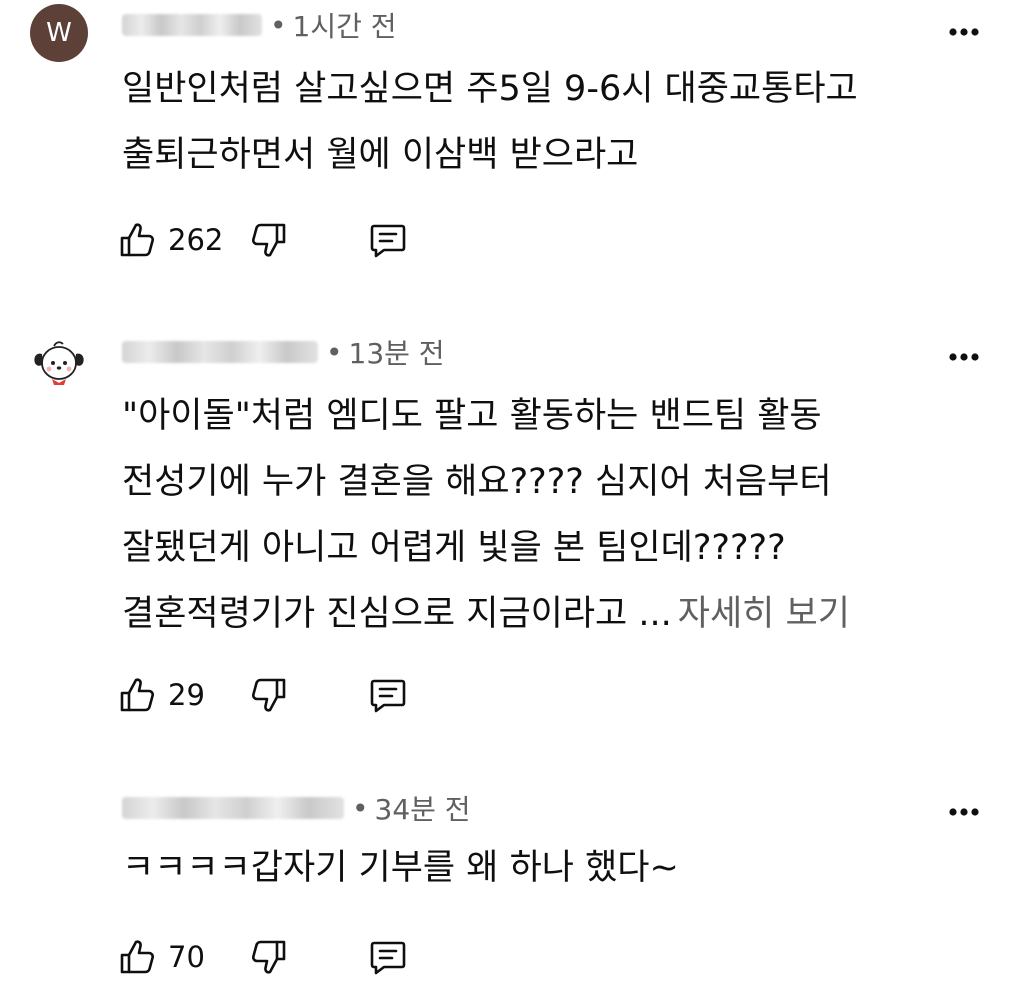 This screenshot has width=1024, height=998. I want to click on read-more-link: 자세히 보기, so click(764, 614).